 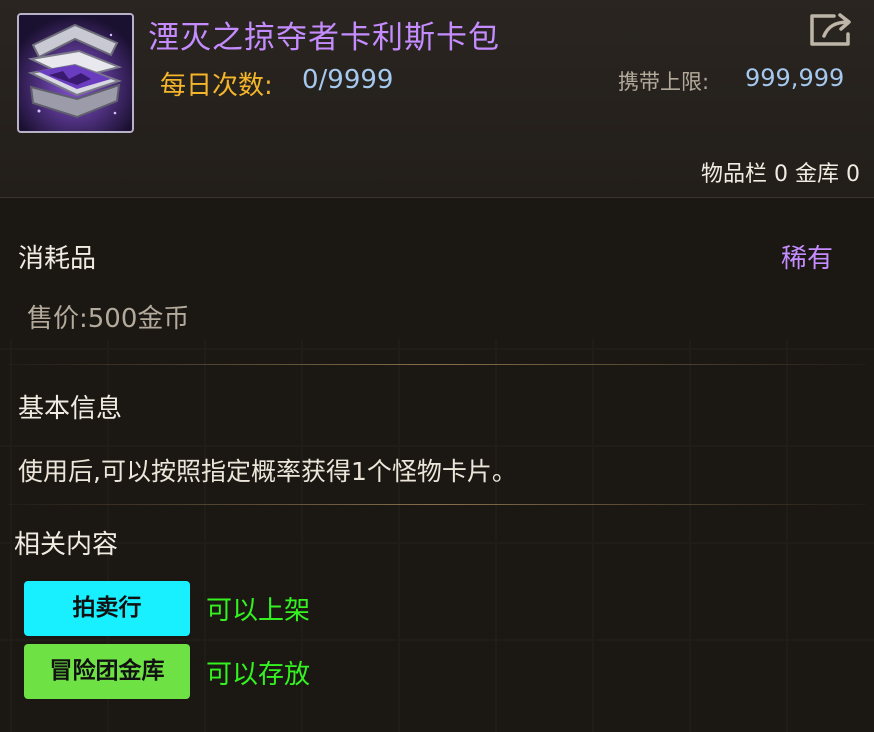 What do you see at coordinates (258, 611) in the screenshot?
I see `auction-status: 可以上架` at bounding box center [258, 611].